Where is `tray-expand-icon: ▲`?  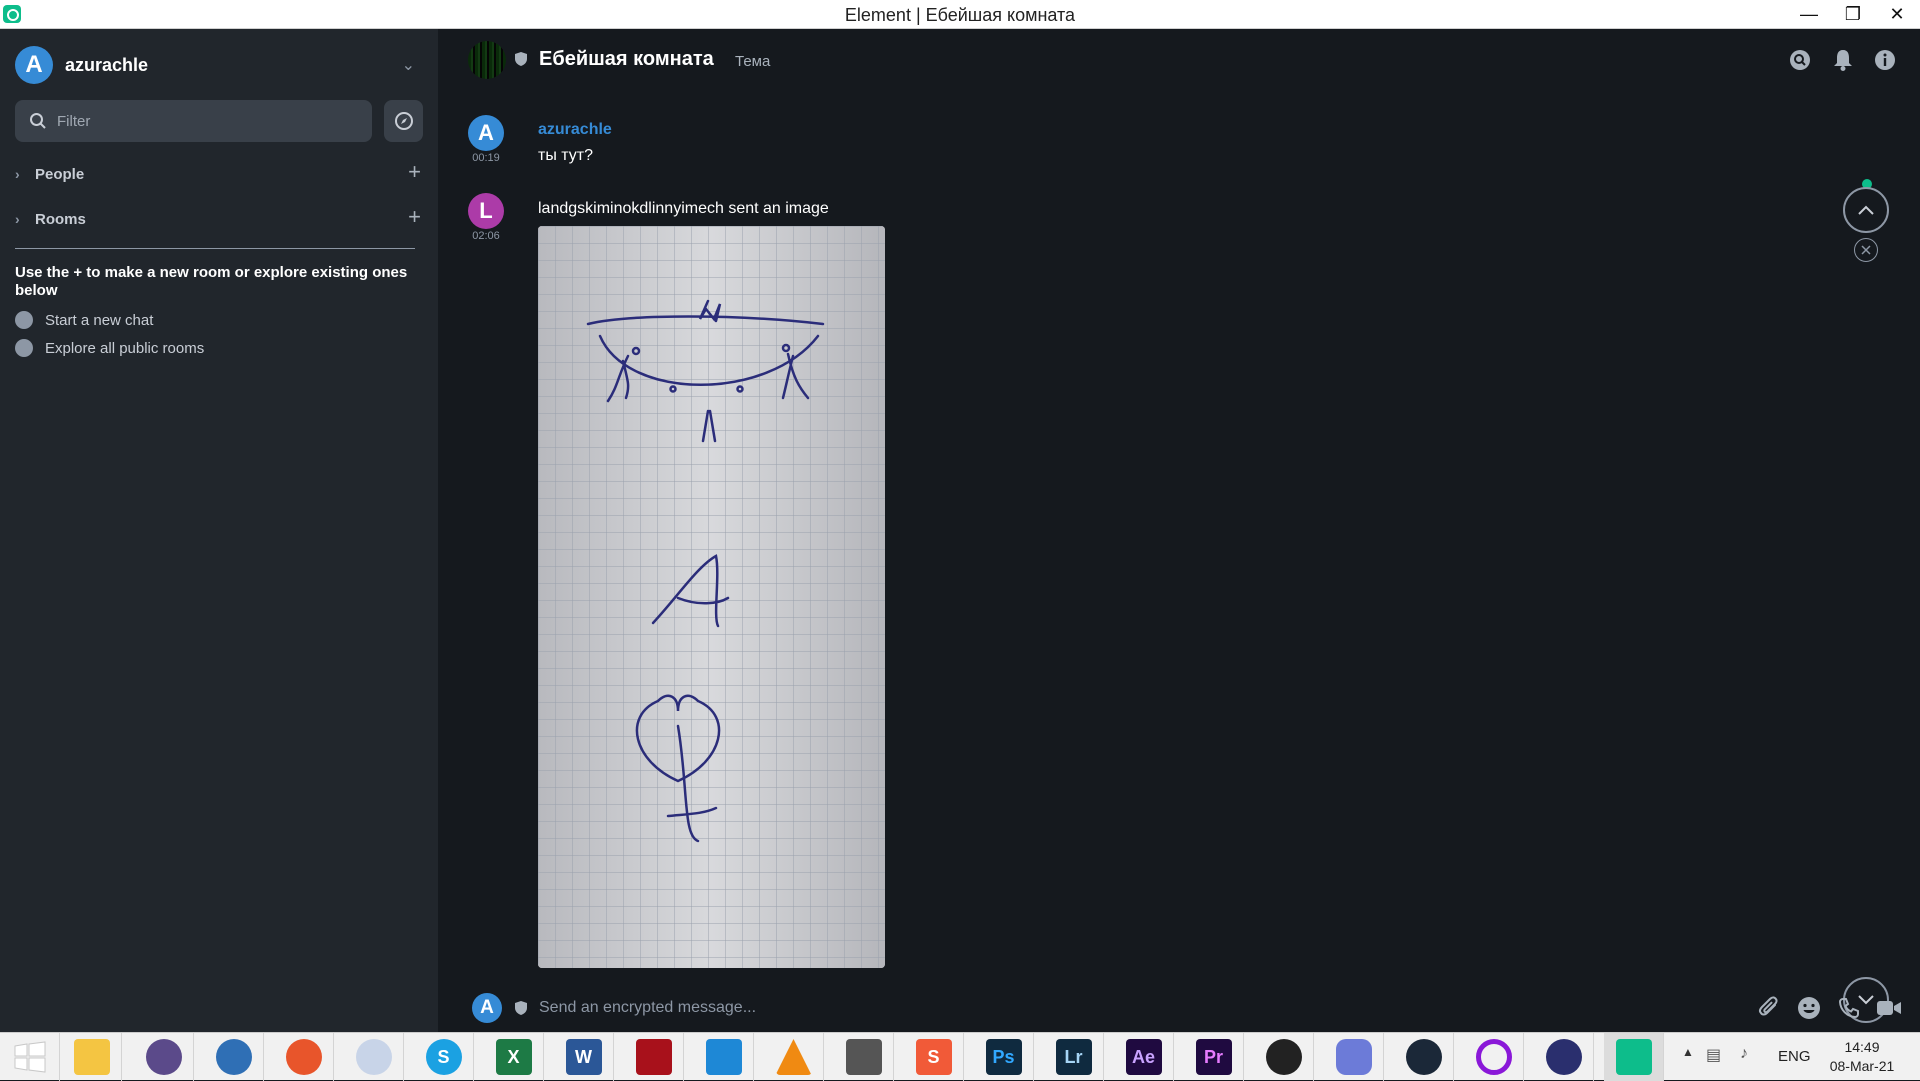
tray-expand-icon: ▲ is located at coordinates (1688, 1052).